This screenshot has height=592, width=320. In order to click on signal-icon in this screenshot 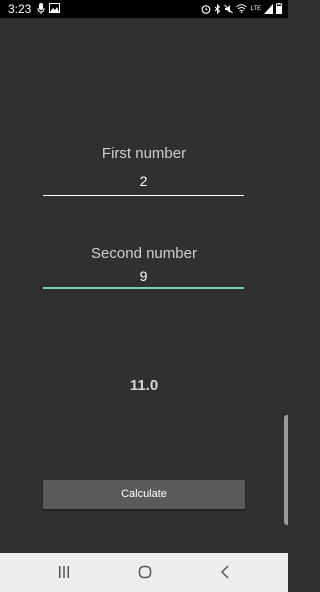, I will do `click(268, 8)`.